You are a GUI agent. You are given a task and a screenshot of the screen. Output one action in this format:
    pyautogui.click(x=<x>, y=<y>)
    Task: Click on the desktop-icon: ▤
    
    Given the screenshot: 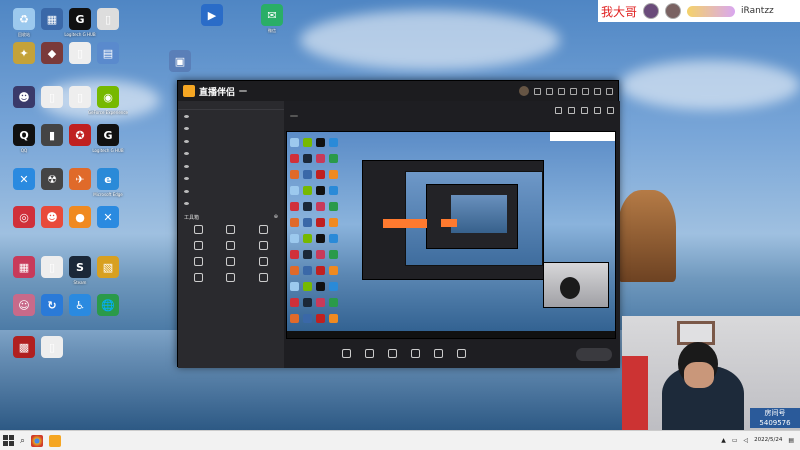 What is the action you would take?
    pyautogui.click(x=108, y=59)
    